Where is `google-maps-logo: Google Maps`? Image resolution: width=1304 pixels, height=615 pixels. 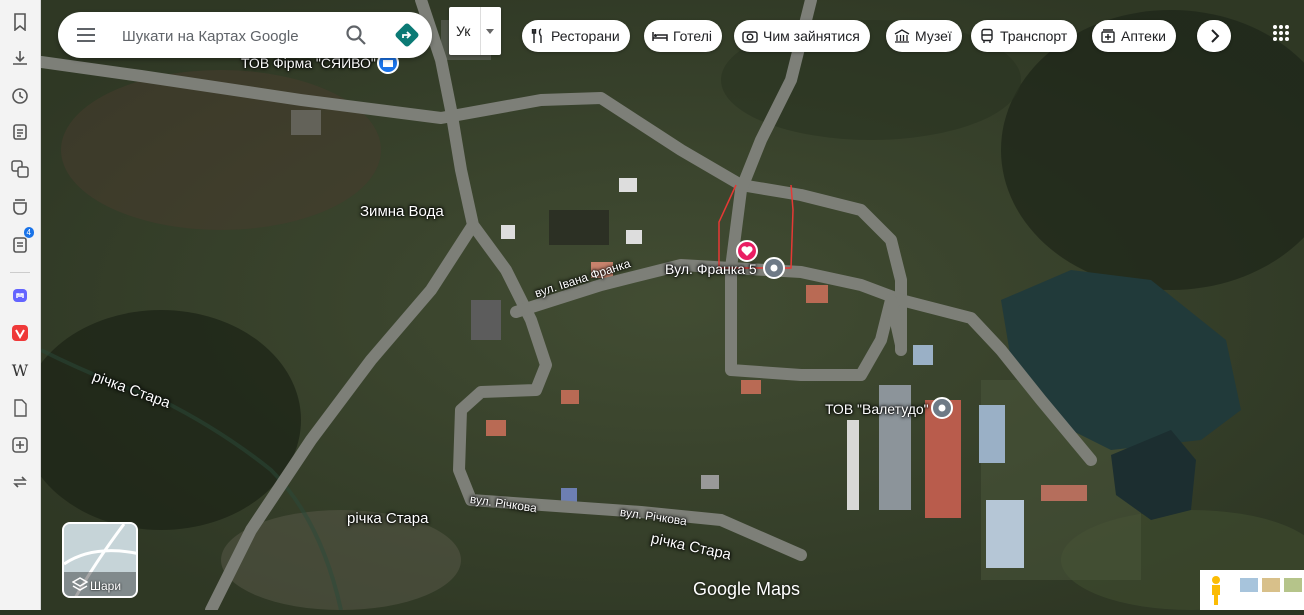 google-maps-logo: Google Maps is located at coordinates (747, 589).